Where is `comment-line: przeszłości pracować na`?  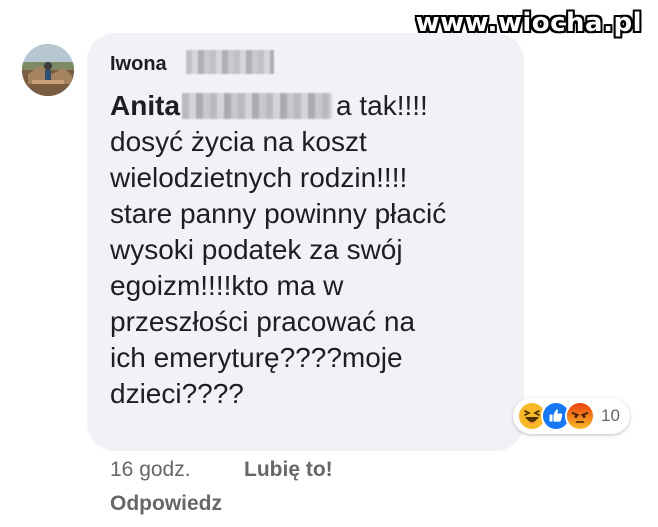
comment-line: przeszłości pracować na is located at coordinates (263, 321).